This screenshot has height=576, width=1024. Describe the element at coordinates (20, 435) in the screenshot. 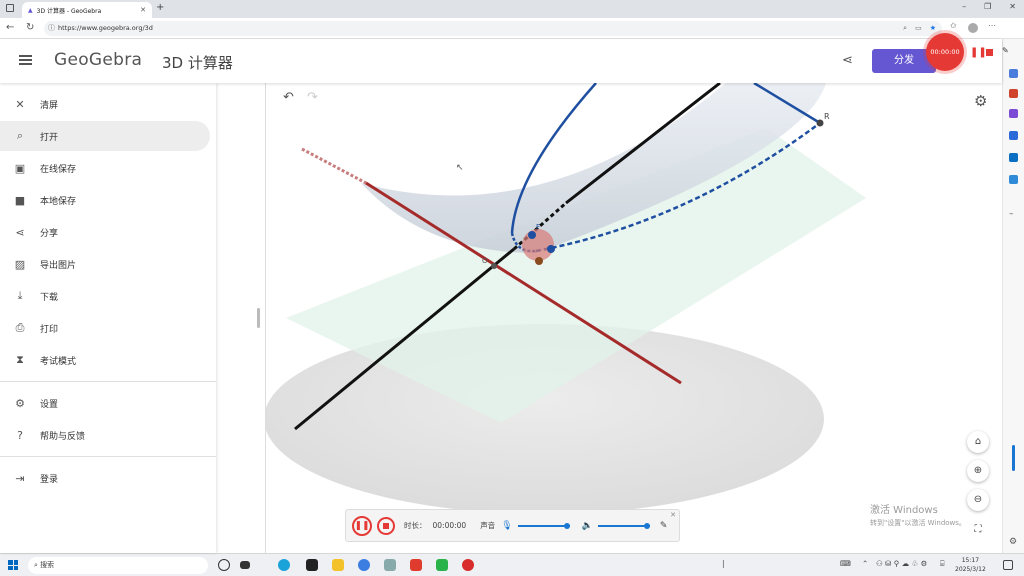

I see `help-icon: ?` at that location.